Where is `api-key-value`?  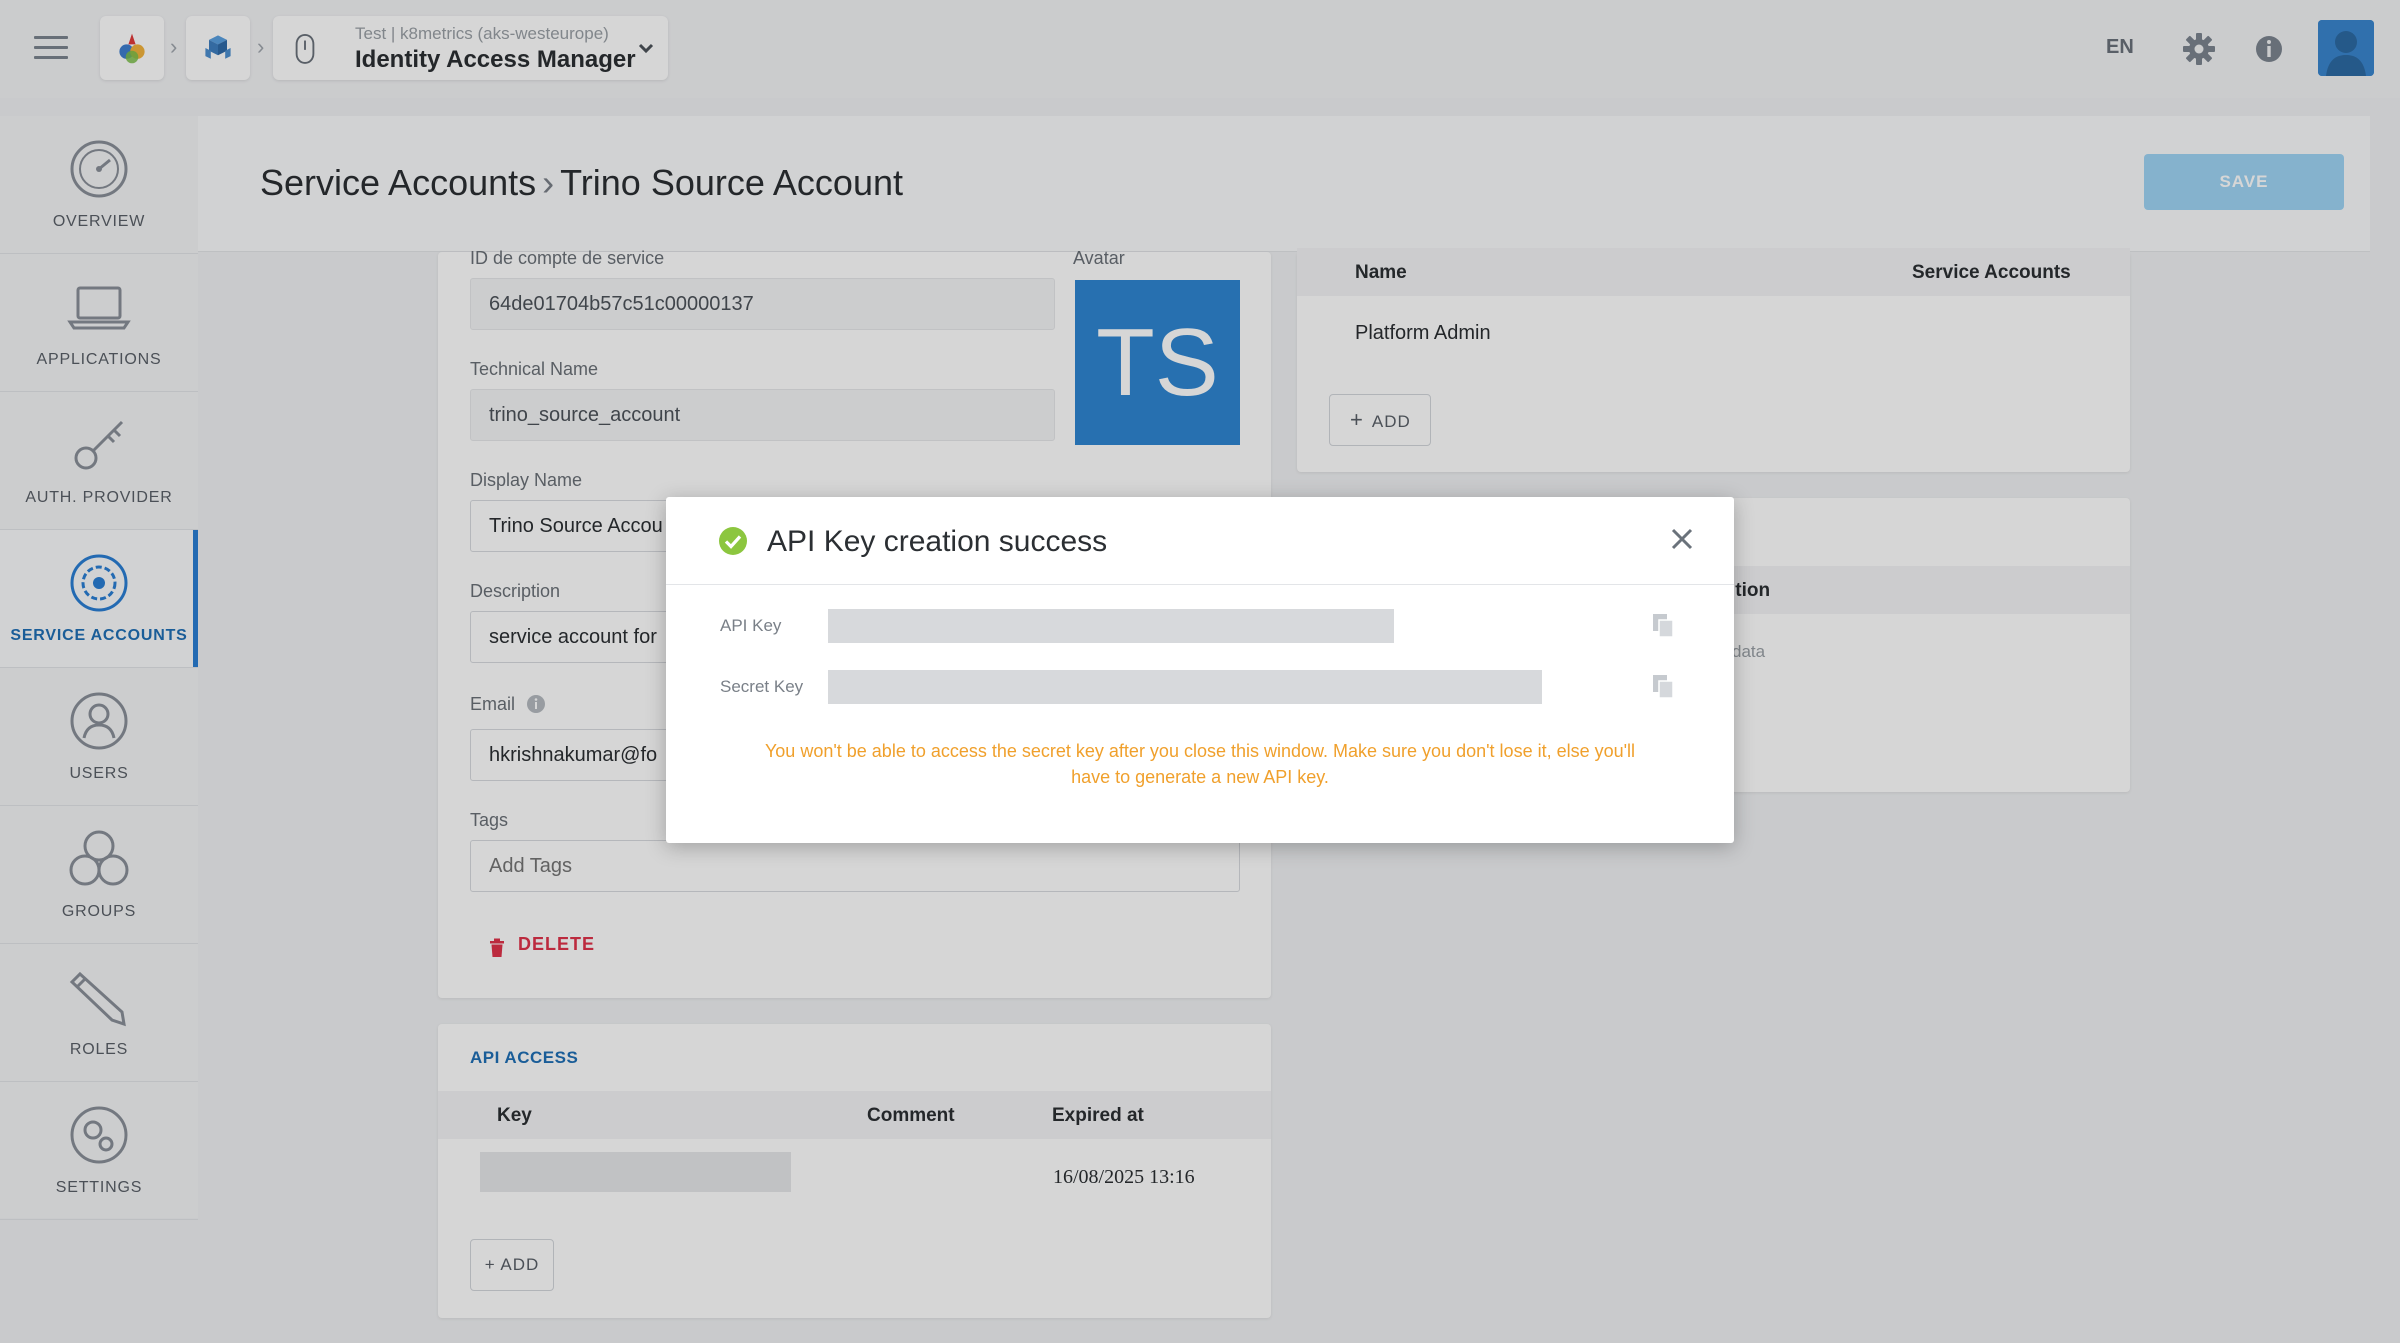
api-key-value is located at coordinates (1111, 626).